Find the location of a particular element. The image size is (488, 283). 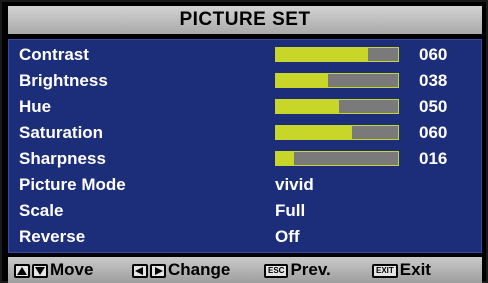

setting-value: 050 is located at coordinates (433, 106).